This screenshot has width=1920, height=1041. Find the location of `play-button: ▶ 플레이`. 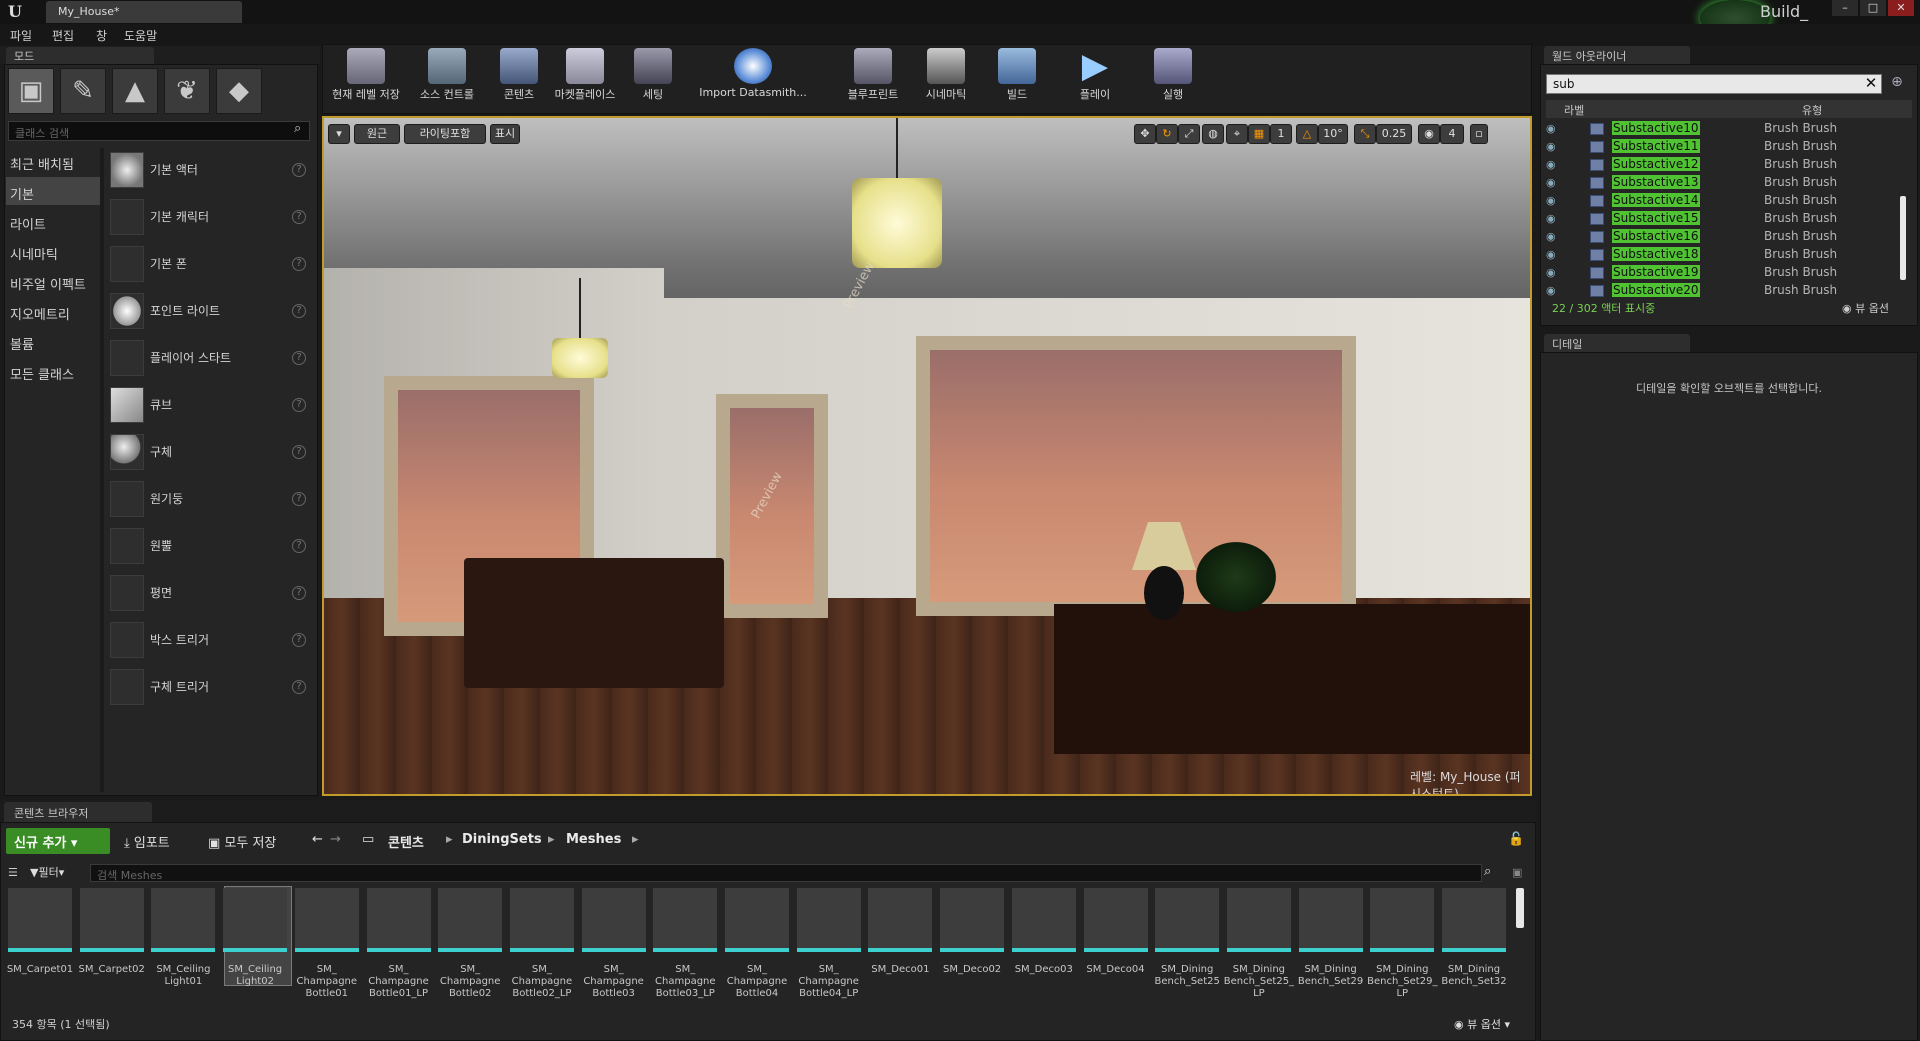

play-button: ▶ 플레이 is located at coordinates (1095, 78).